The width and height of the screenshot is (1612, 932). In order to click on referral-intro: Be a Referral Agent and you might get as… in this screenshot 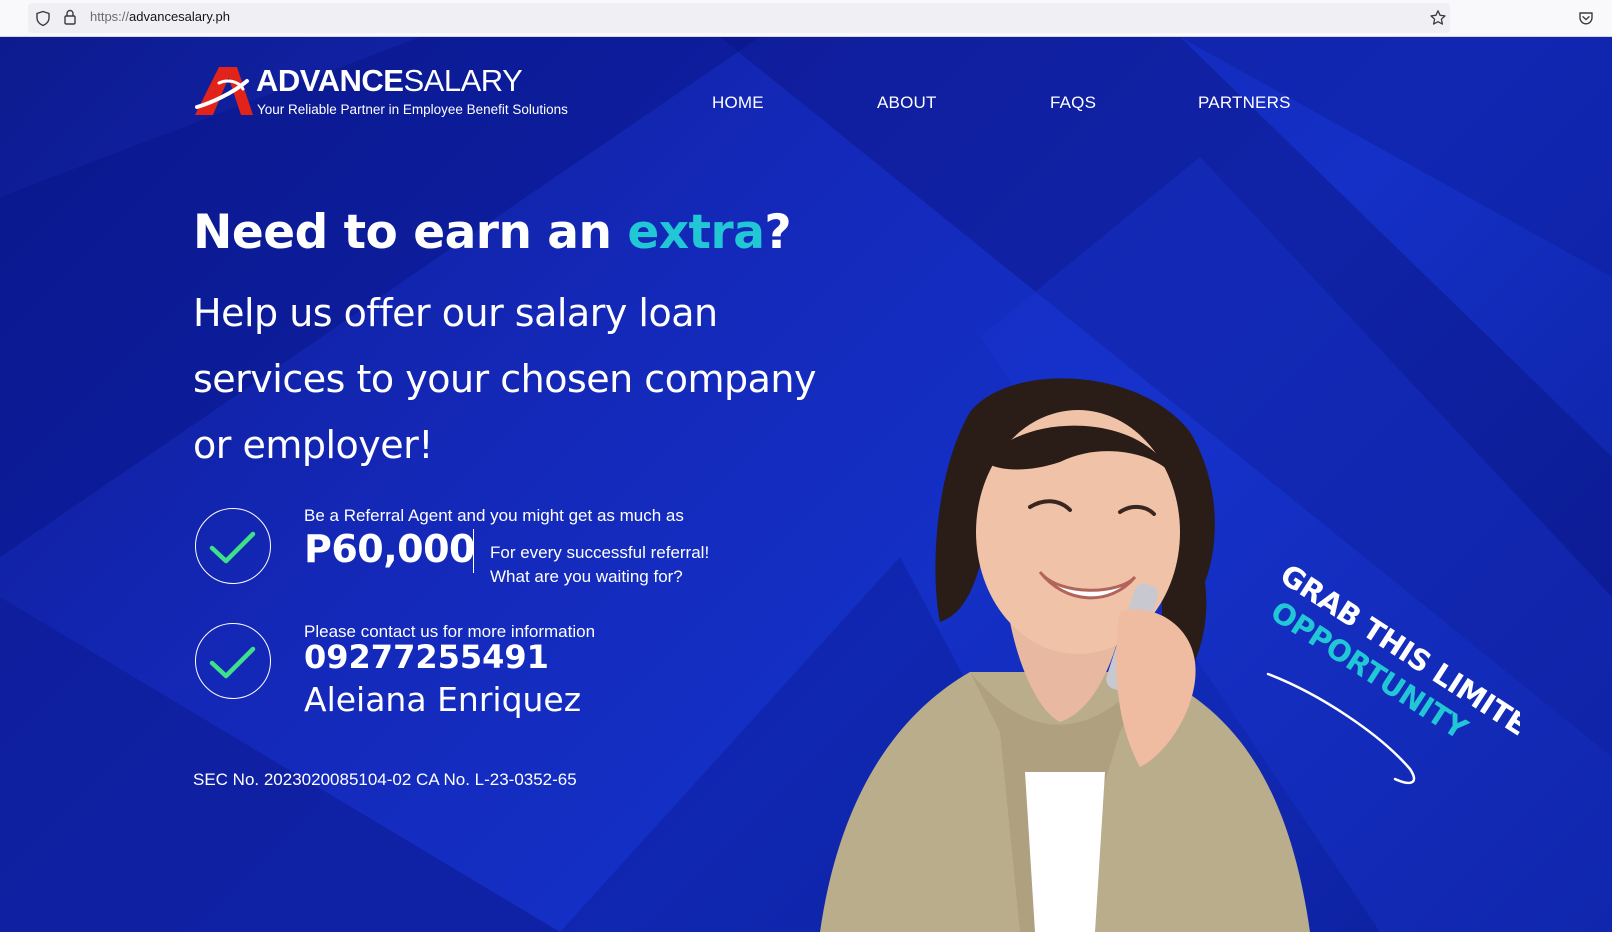, I will do `click(494, 515)`.